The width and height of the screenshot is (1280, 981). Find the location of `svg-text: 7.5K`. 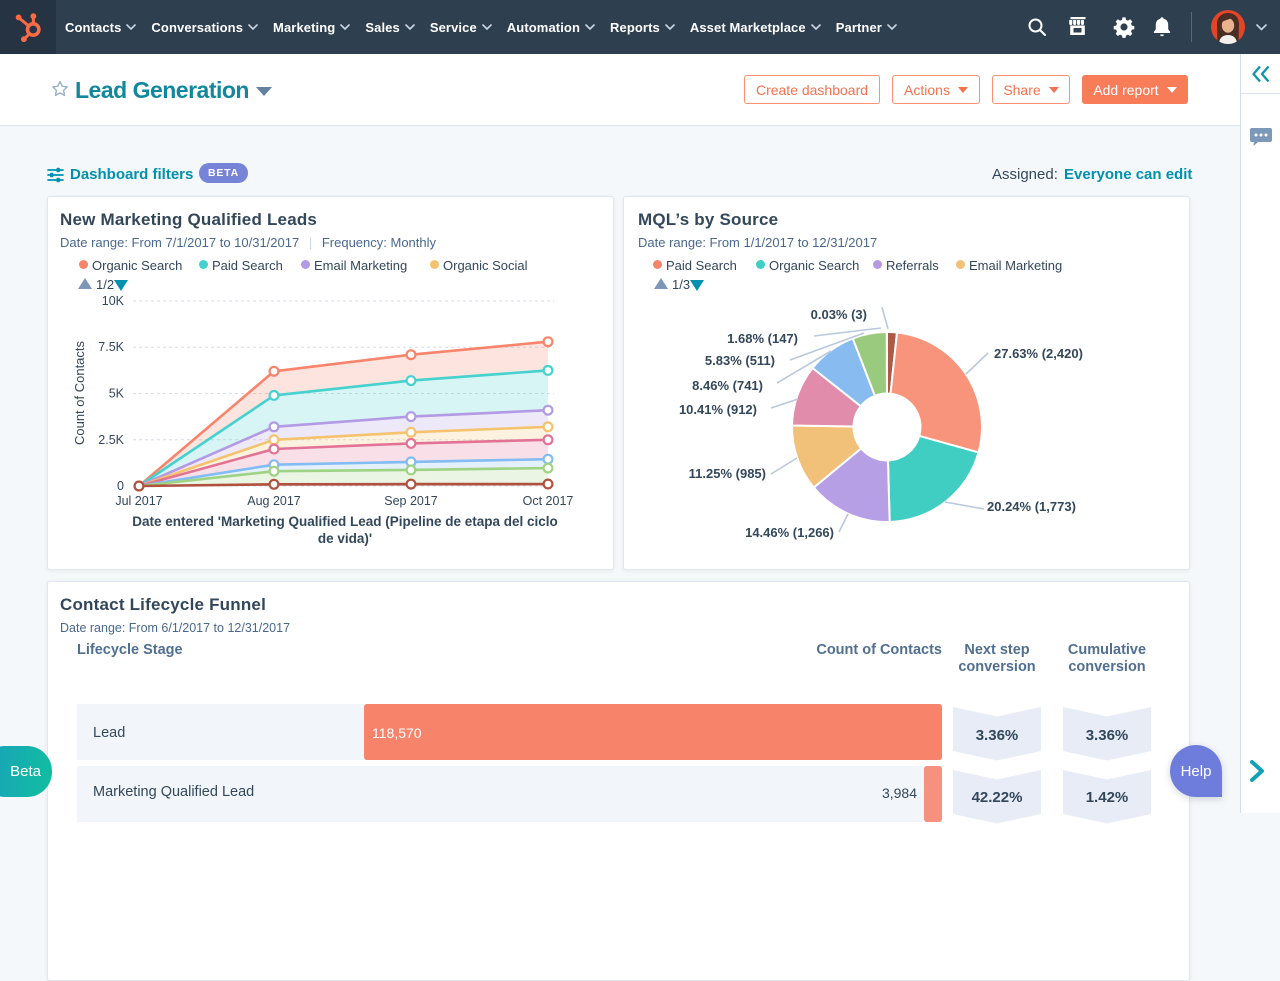

svg-text: 7.5K is located at coordinates (111, 347).